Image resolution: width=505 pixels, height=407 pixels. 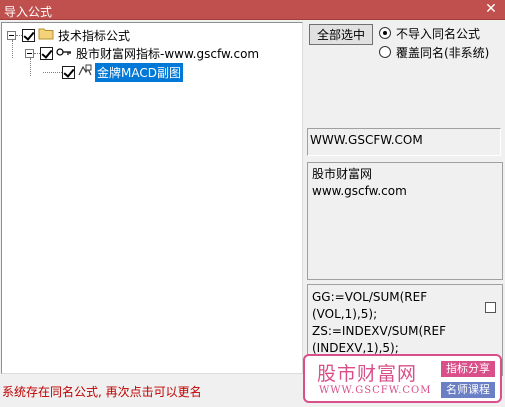 I want to click on formula-icon, so click(x=85, y=72).